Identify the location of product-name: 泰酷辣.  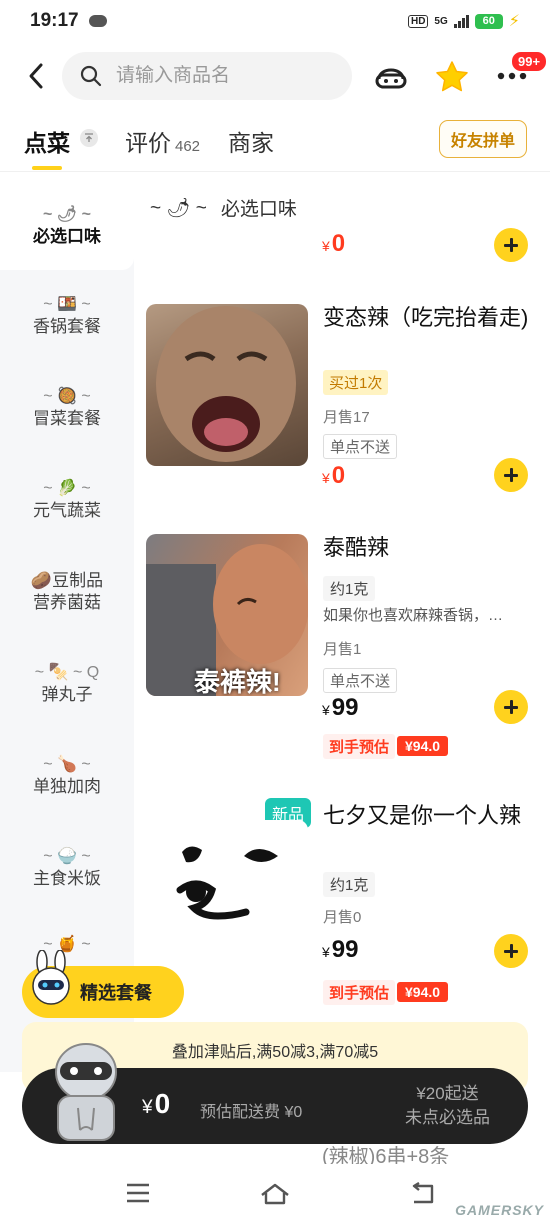
(428, 548).